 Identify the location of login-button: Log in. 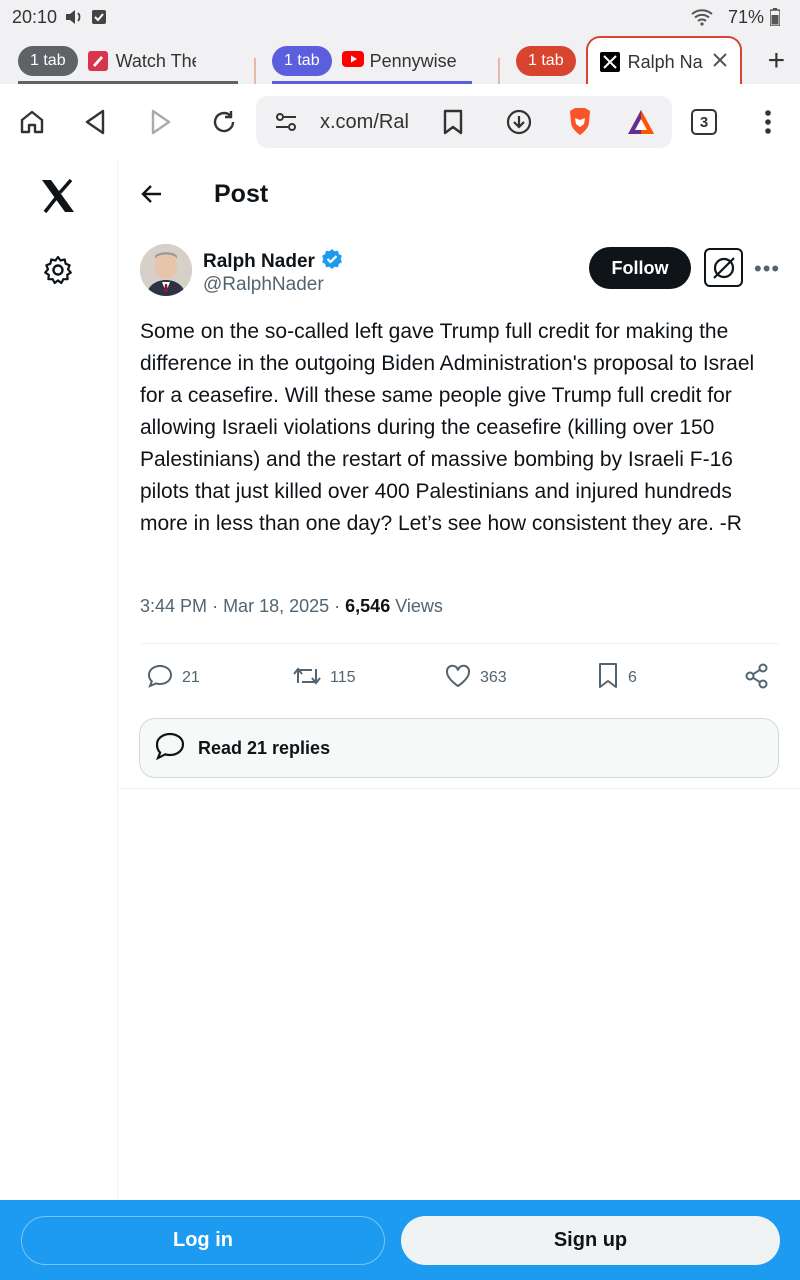
(203, 1240).